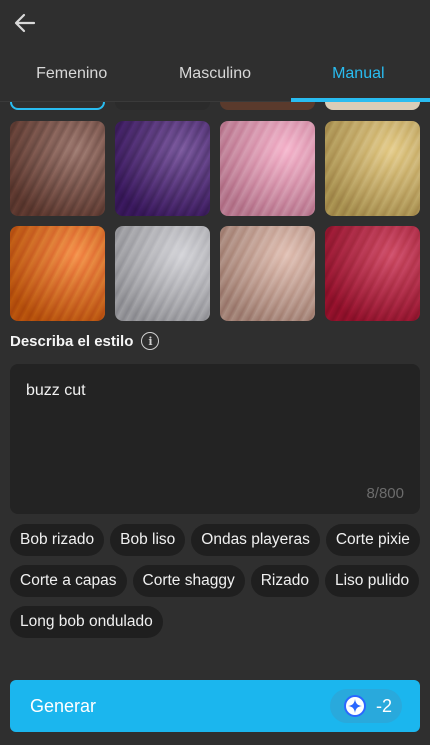 The height and width of the screenshot is (745, 430). I want to click on hair-color-swatch-light-brown, so click(57, 168).